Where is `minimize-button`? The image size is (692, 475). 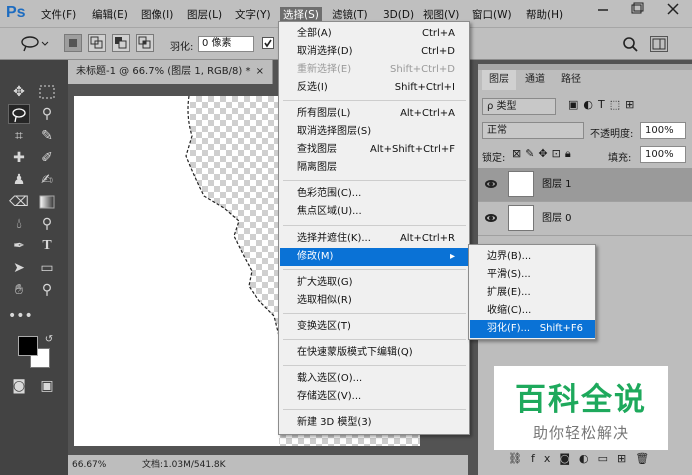 minimize-button is located at coordinates (603, 9).